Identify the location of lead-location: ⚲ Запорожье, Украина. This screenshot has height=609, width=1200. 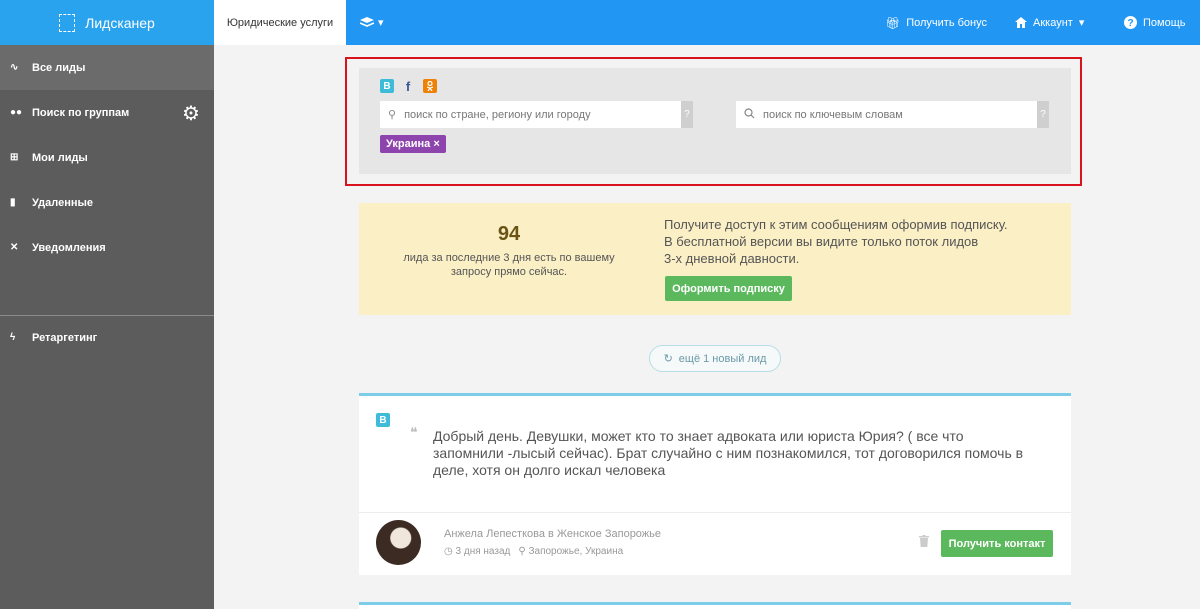
(570, 551).